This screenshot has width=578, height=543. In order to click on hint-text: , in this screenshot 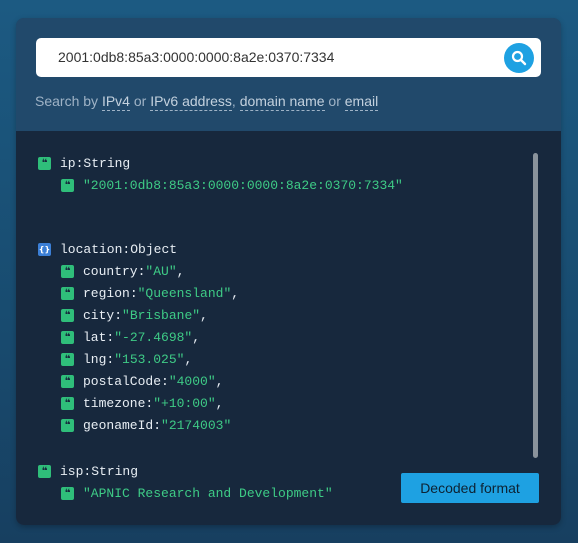, I will do `click(235, 101)`.